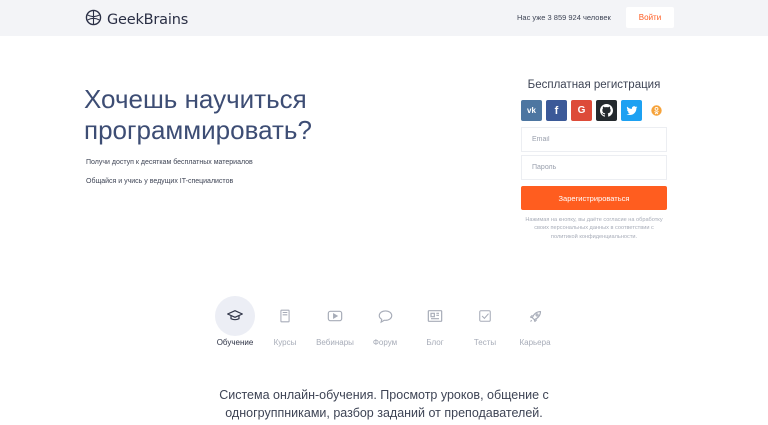 Image resolution: width=768 pixels, height=425 pixels. What do you see at coordinates (535, 316) in the screenshot?
I see `rocket-icon` at bounding box center [535, 316].